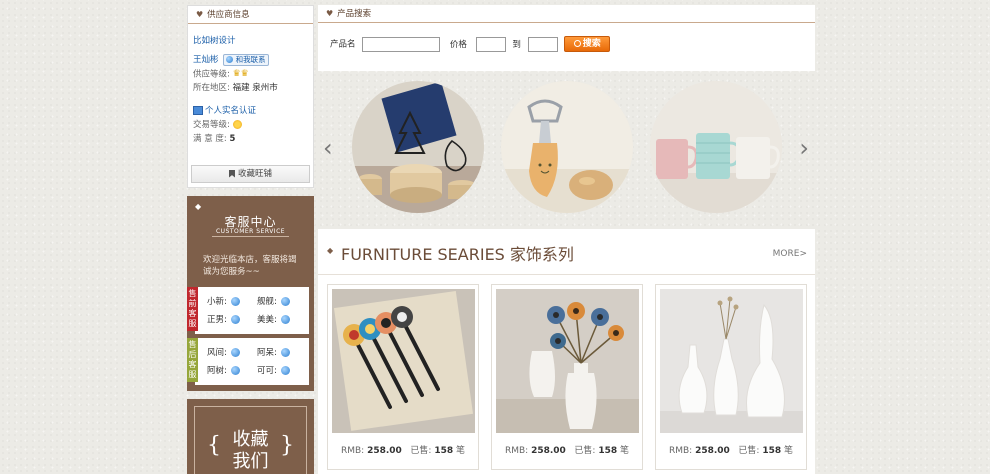 The width and height of the screenshot is (990, 474). What do you see at coordinates (470, 44) in the screenshot?
I see `search-form: 产品名 价格 到 搜索` at bounding box center [470, 44].